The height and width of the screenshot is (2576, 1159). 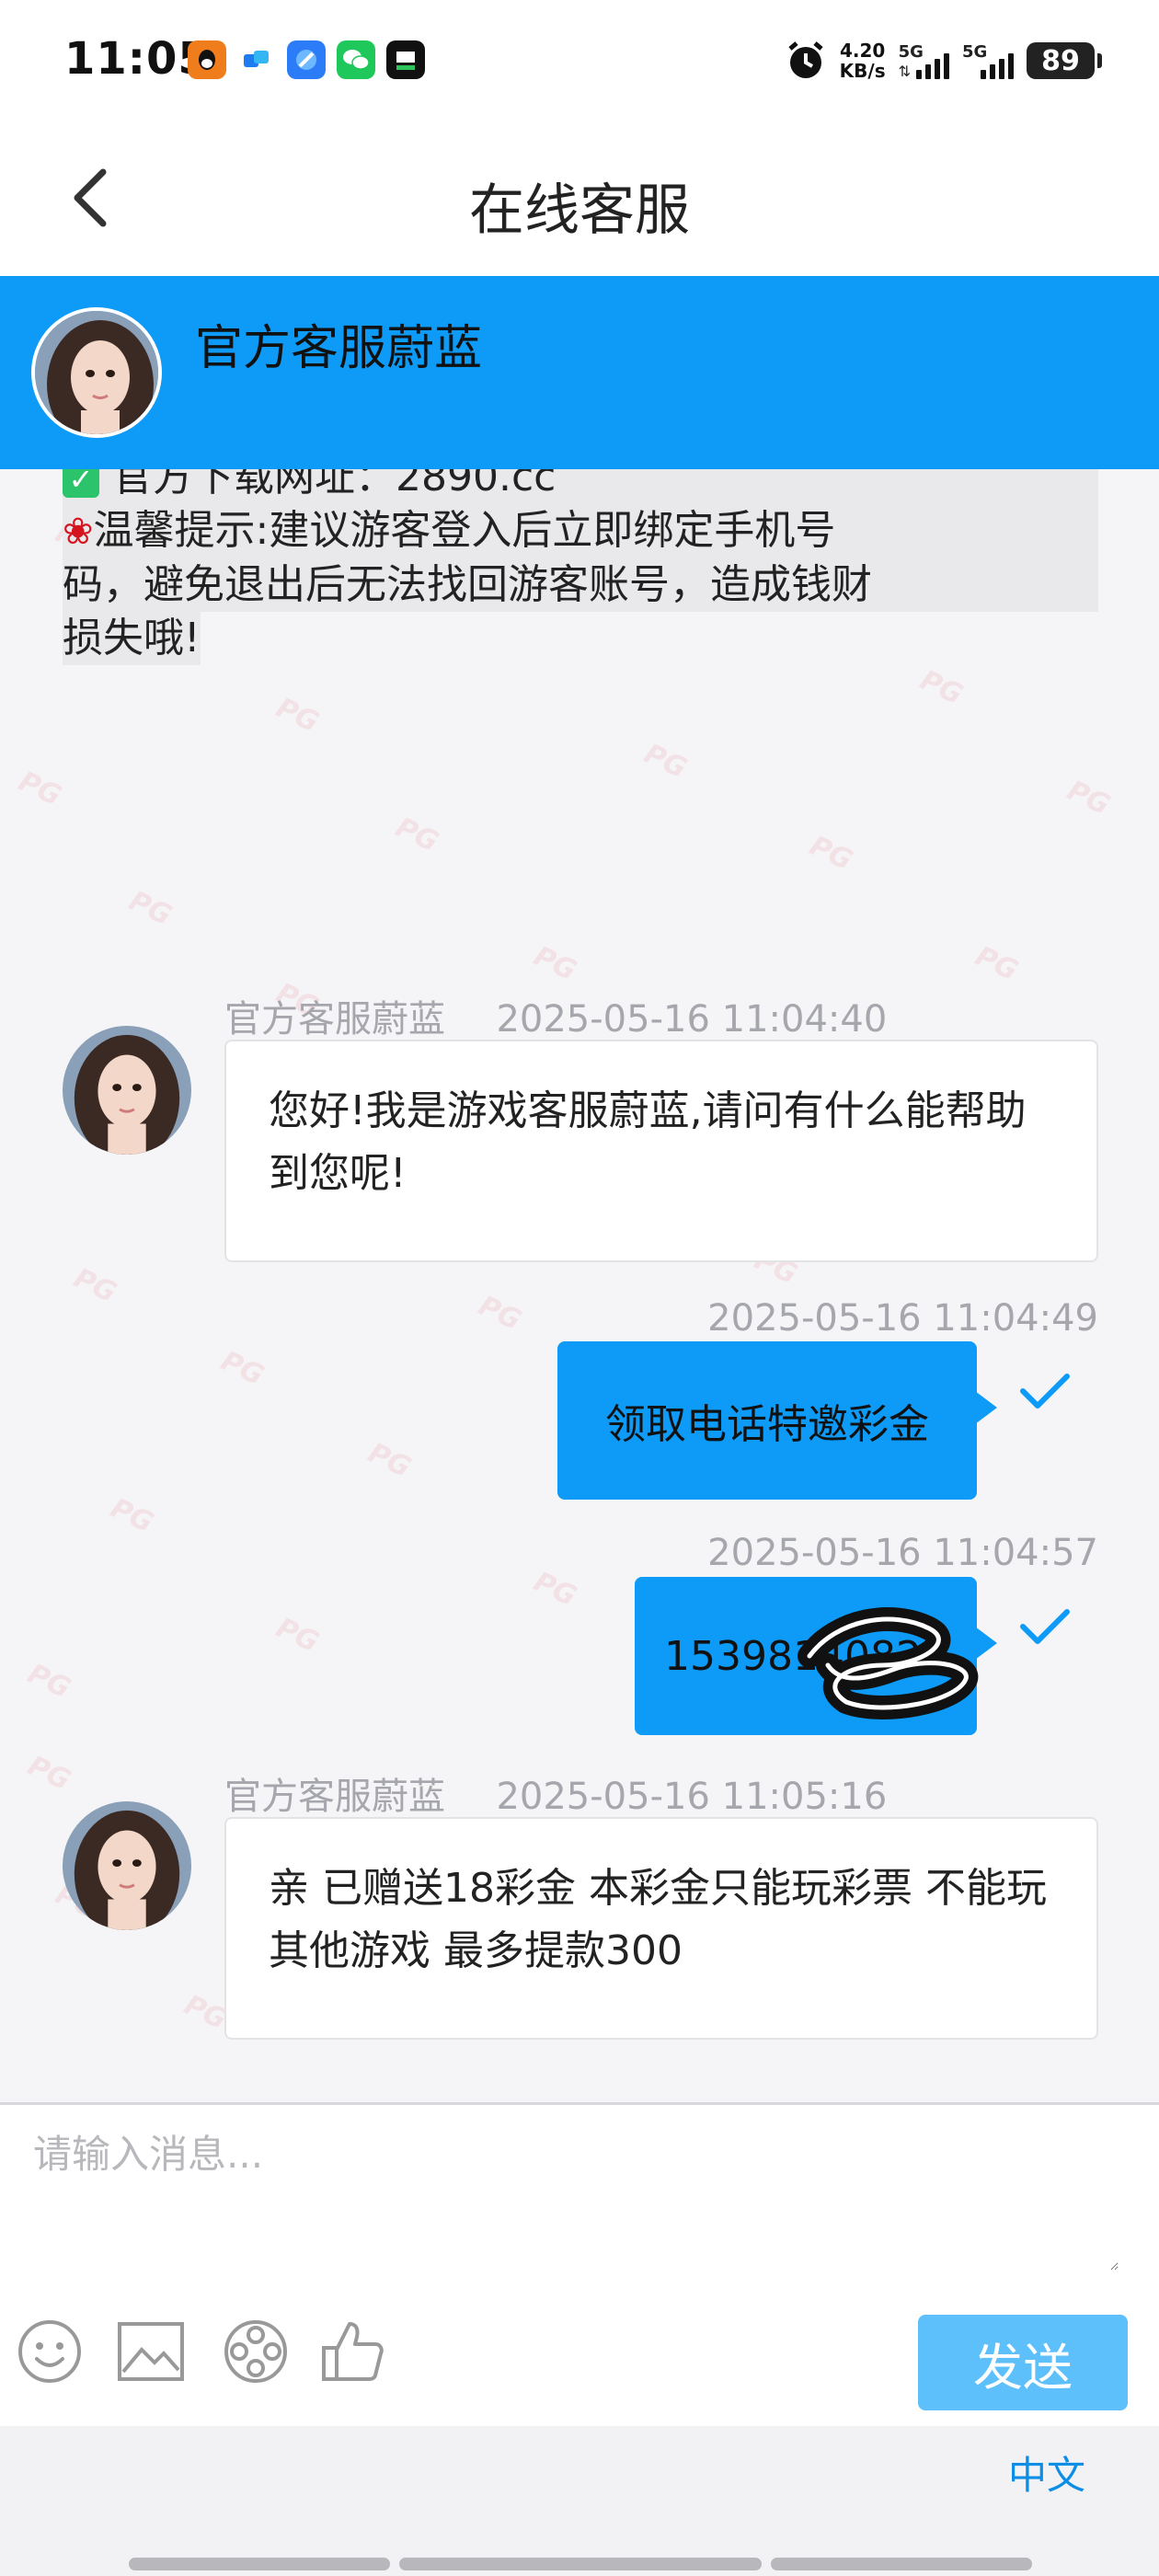 What do you see at coordinates (862, 51) in the screenshot?
I see `net-speed-value: 4.20` at bounding box center [862, 51].